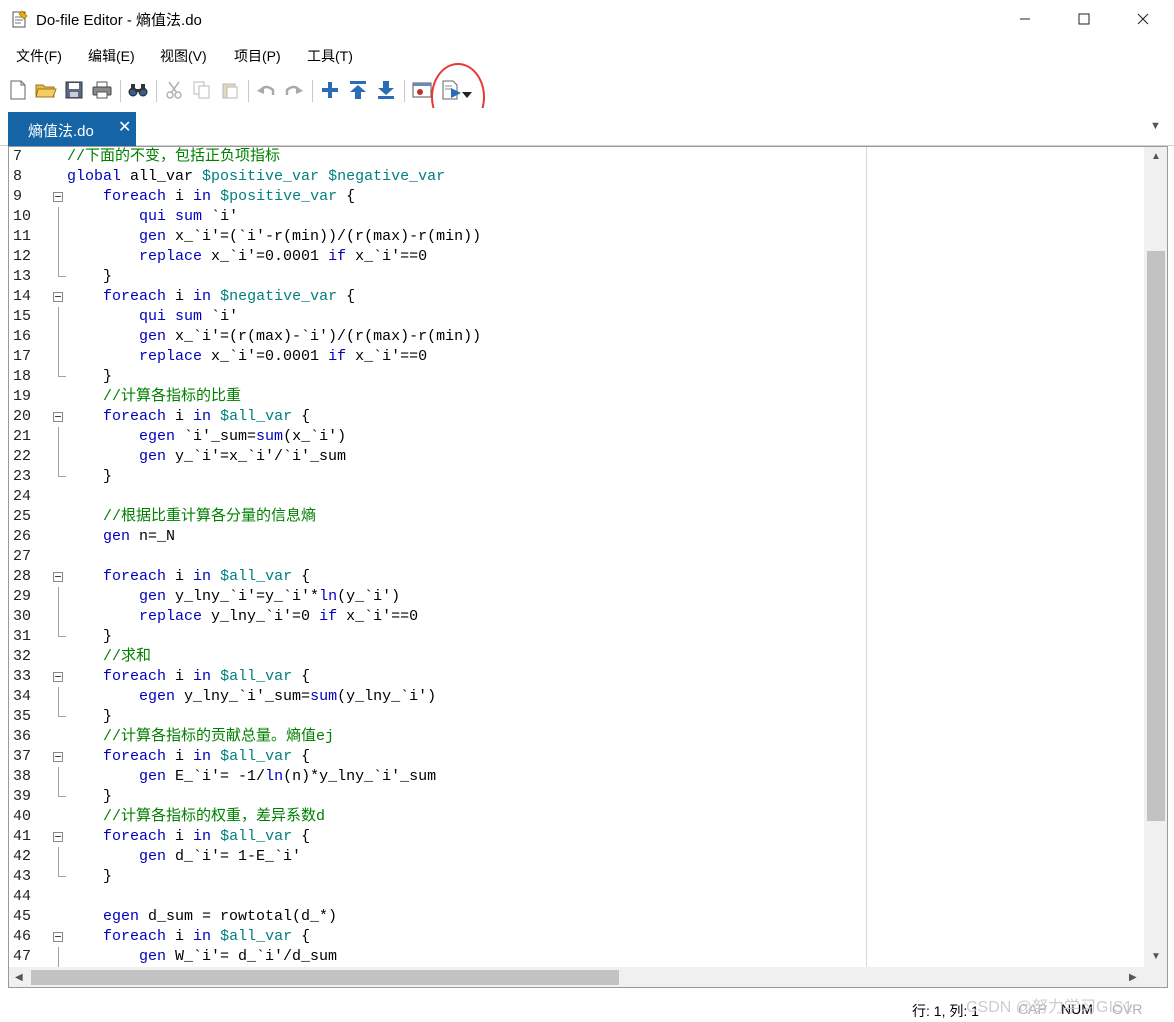 The height and width of the screenshot is (1022, 1174). What do you see at coordinates (220, 916) in the screenshot?
I see `code-text: egen d_sum = rowtotal(d_*)` at bounding box center [220, 916].